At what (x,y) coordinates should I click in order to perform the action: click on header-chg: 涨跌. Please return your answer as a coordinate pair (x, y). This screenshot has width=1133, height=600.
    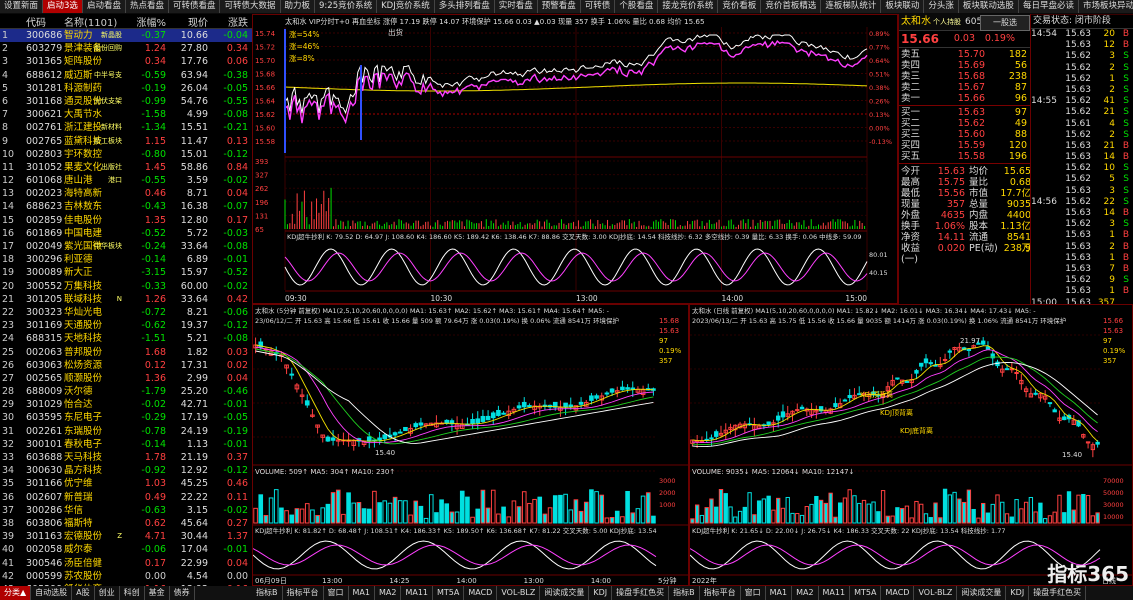
    Looking at the image, I should click on (228, 21).